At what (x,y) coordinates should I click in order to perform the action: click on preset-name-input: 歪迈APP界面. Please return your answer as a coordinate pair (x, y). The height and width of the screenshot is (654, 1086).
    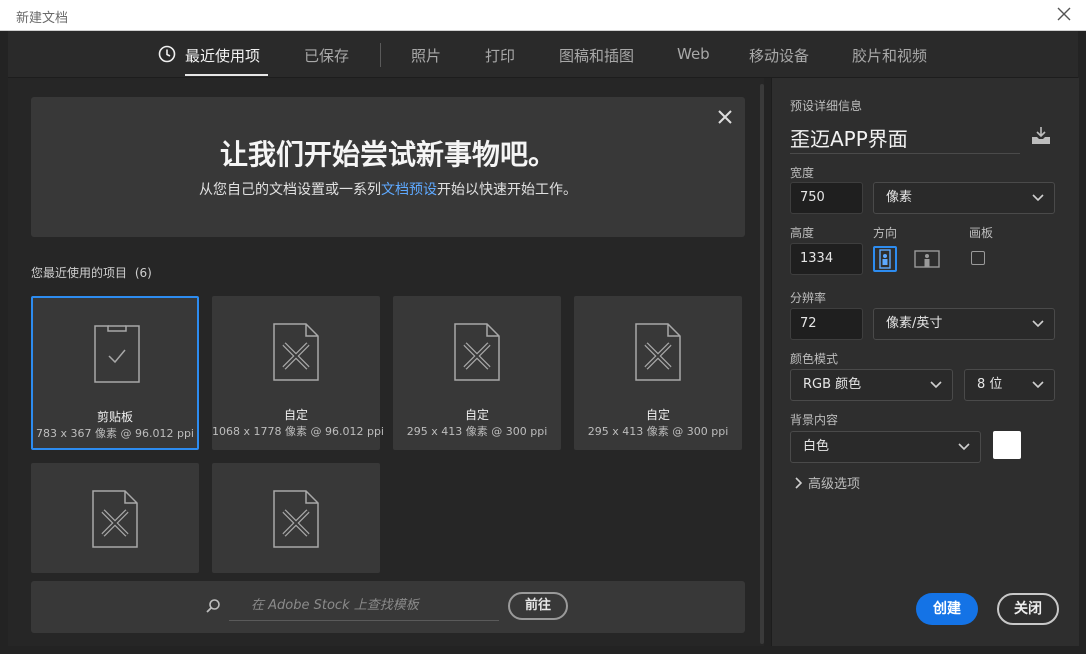
    Looking at the image, I should click on (905, 138).